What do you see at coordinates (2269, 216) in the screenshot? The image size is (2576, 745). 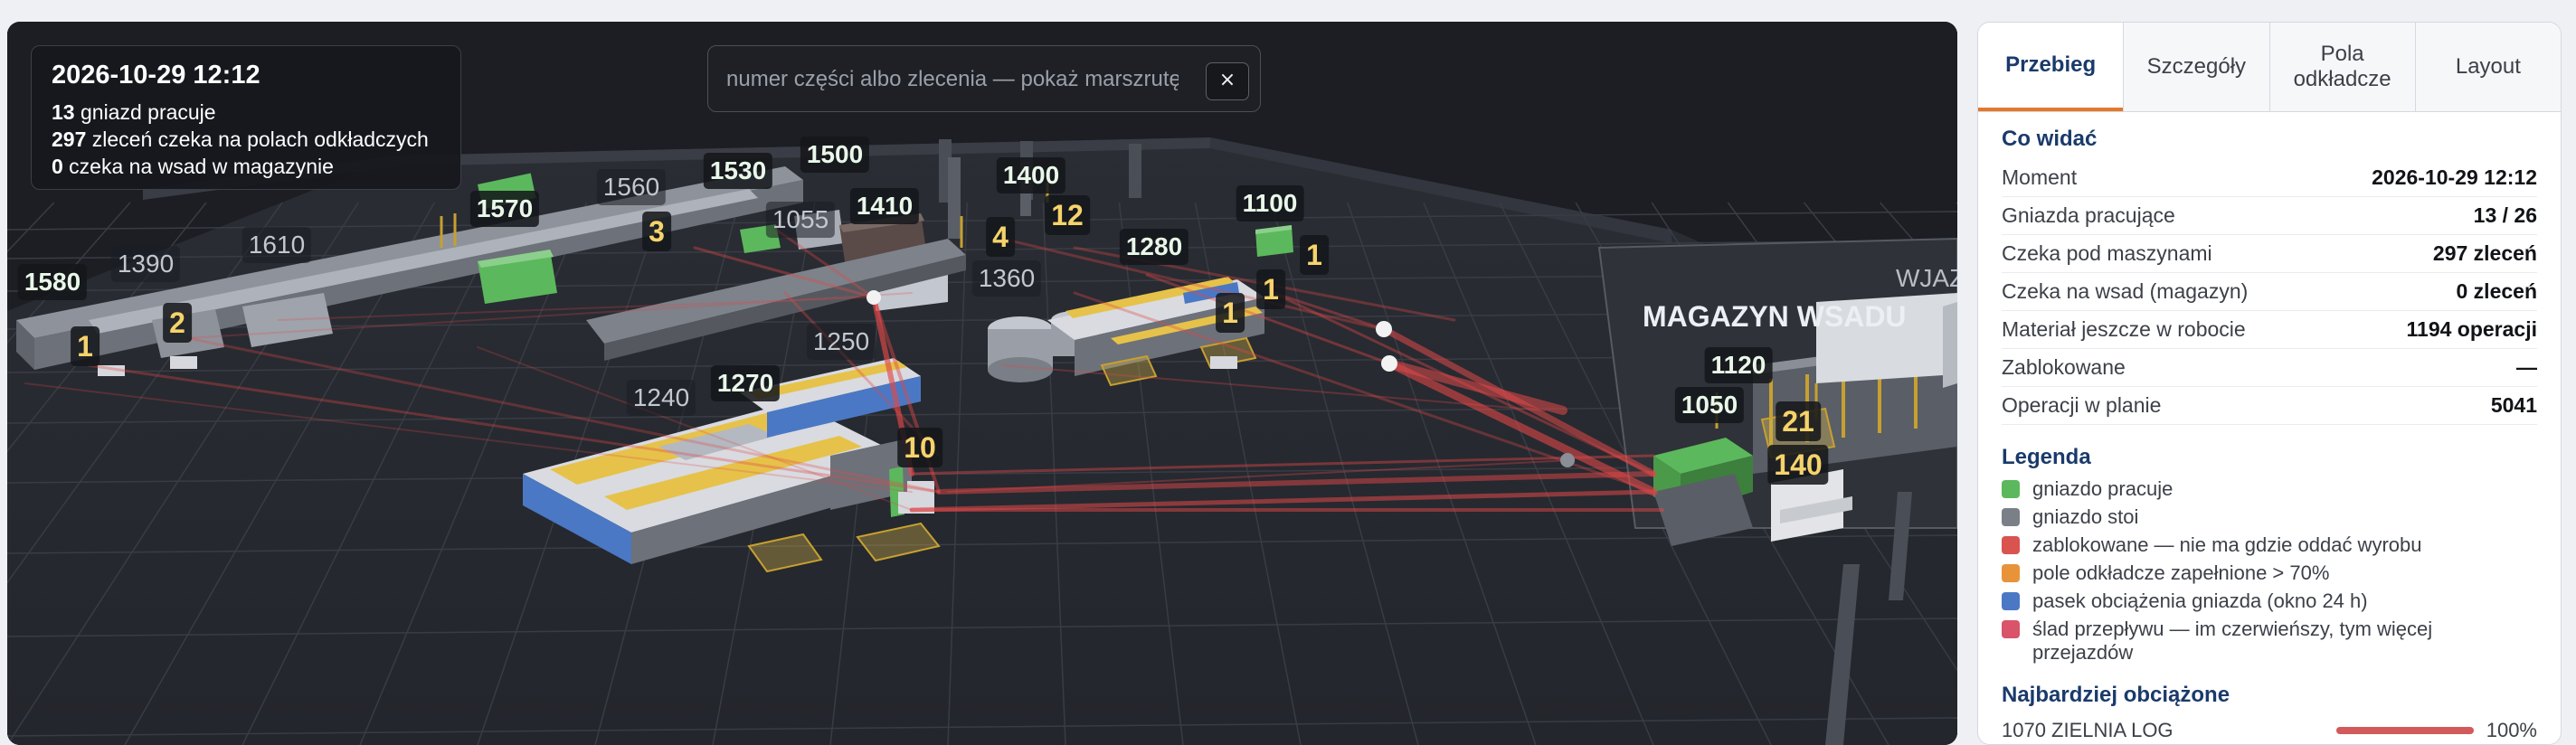 I see `summary-row: Gniazda pracujące 13 / 26` at bounding box center [2269, 216].